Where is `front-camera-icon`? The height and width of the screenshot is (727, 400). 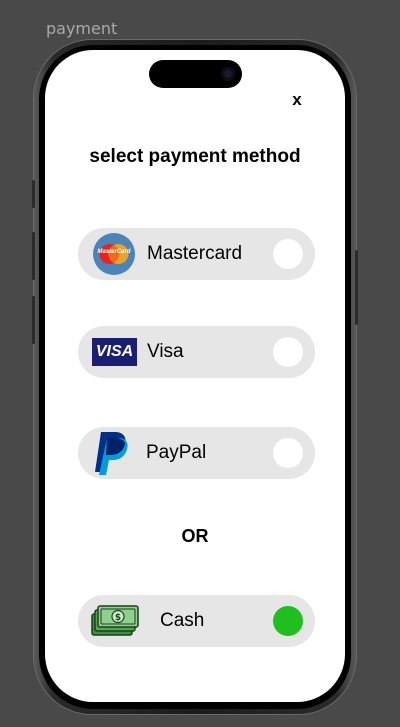
front-camera-icon is located at coordinates (228, 74).